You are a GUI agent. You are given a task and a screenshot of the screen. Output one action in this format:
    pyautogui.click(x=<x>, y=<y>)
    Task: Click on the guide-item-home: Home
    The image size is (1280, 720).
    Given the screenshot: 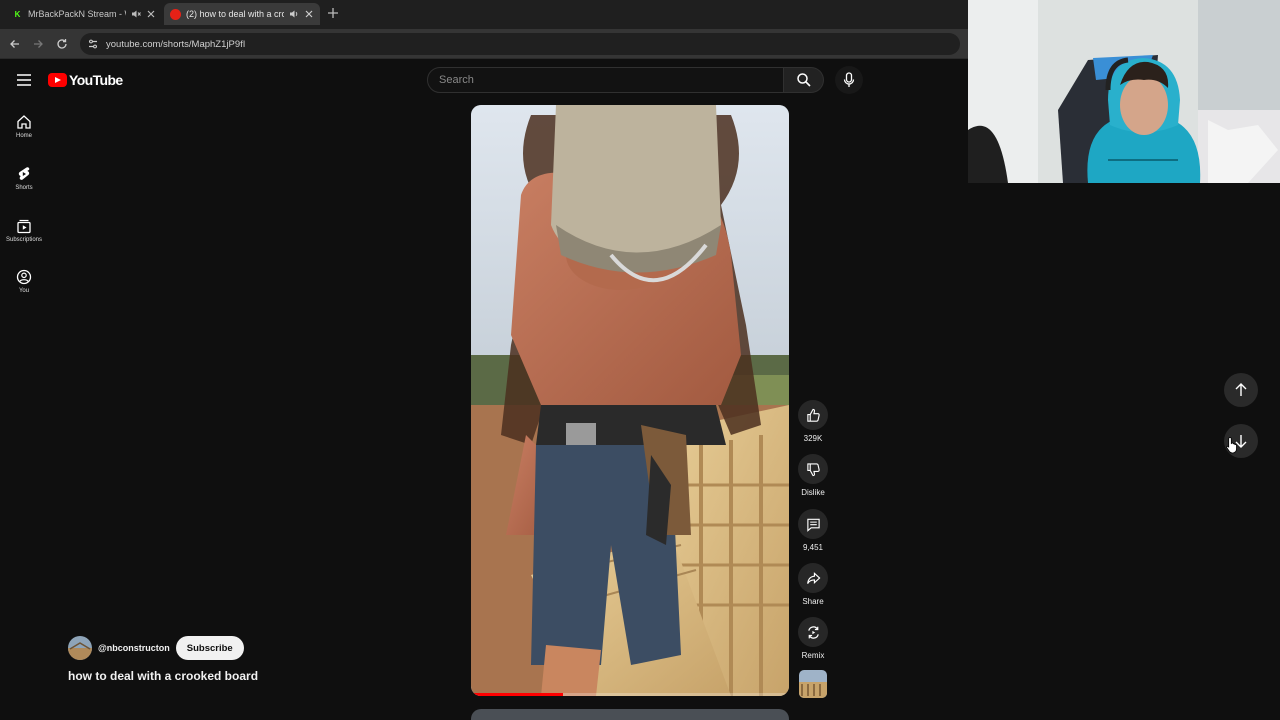 What is the action you would take?
    pyautogui.click(x=24, y=126)
    